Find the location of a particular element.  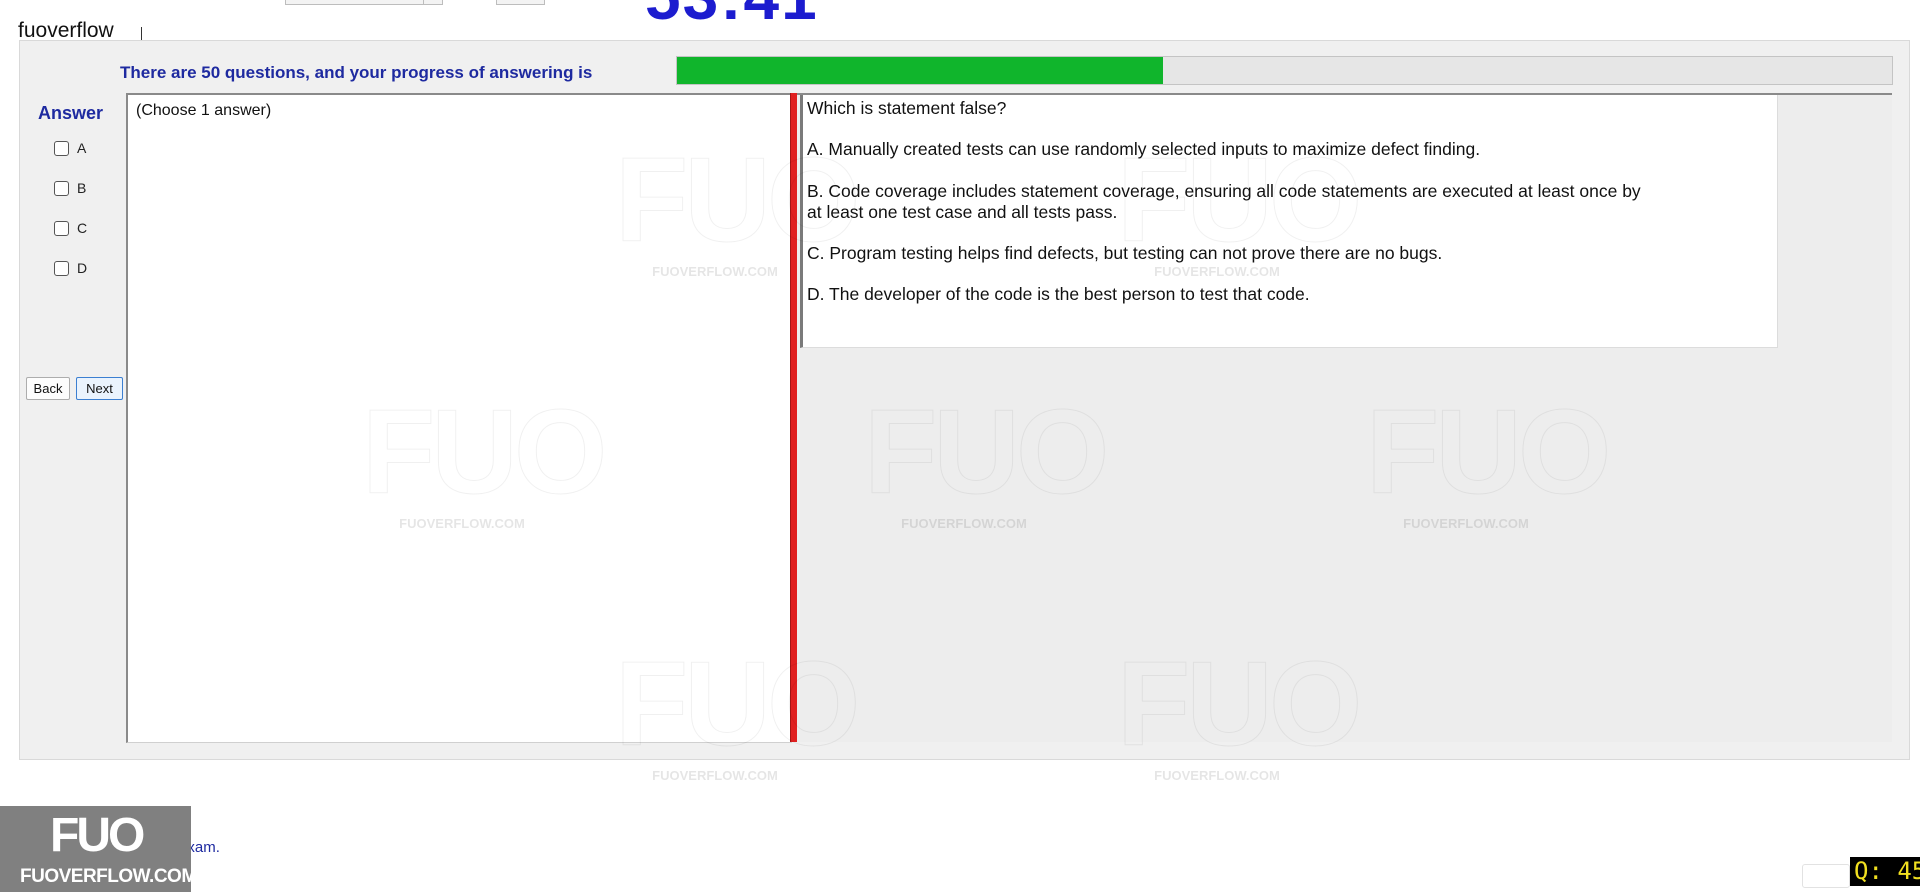

checkbox-b is located at coordinates (61, 188).